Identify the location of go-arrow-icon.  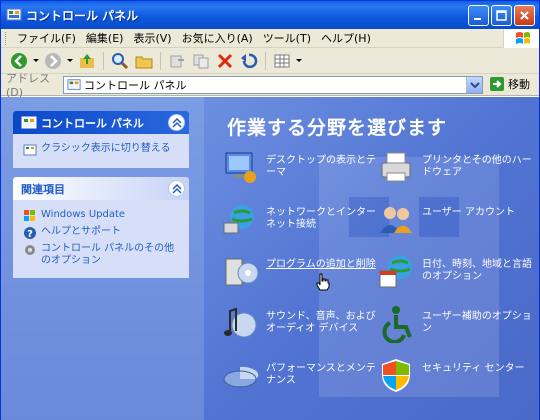
(497, 84).